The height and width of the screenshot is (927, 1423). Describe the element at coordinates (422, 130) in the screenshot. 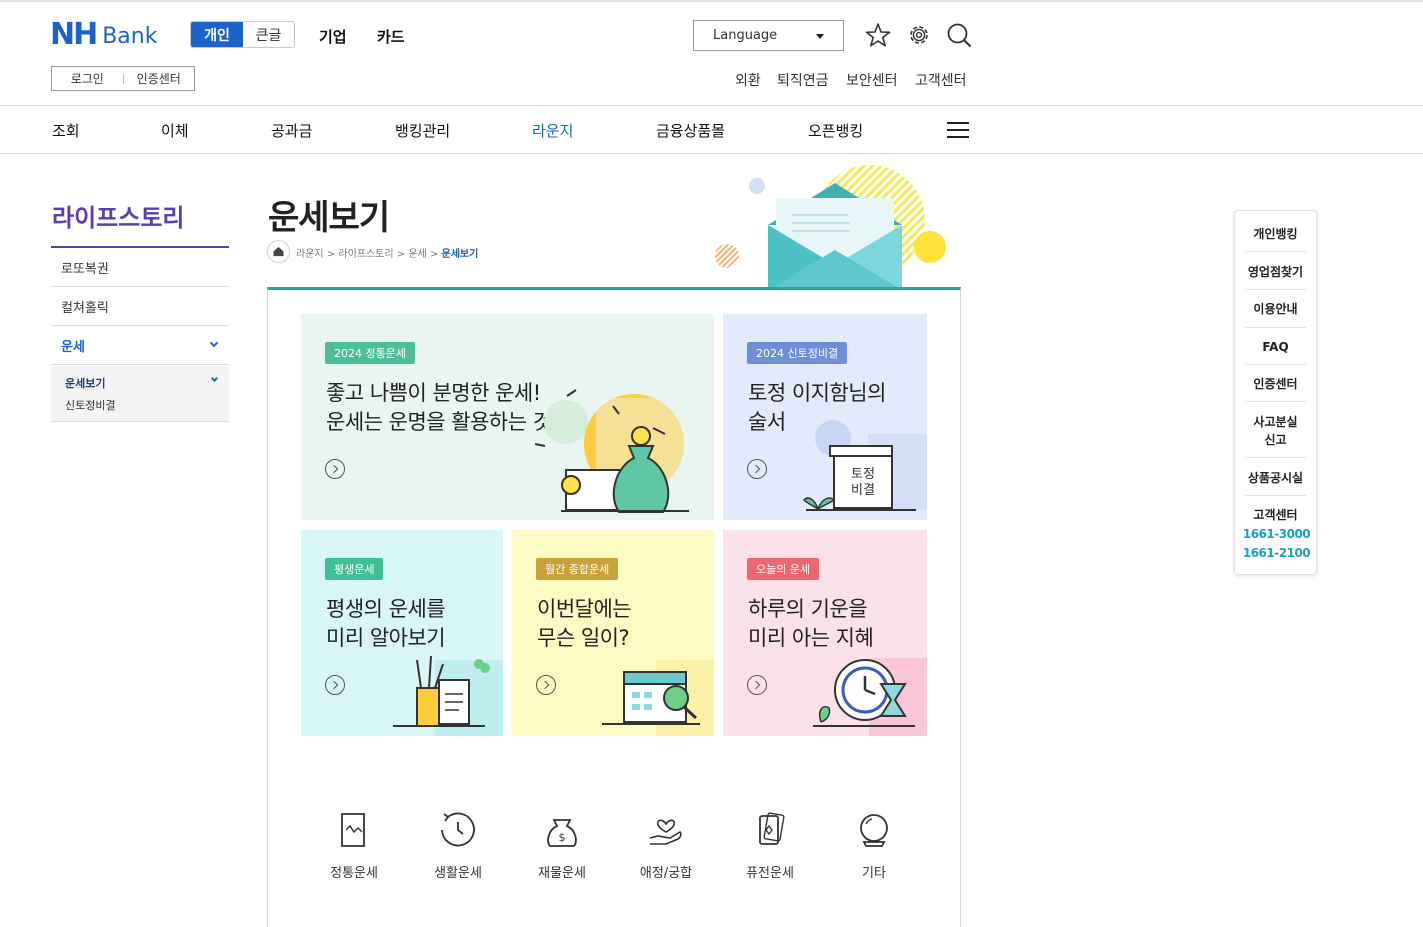

I see `nav-banking-management: 뱅킹관리` at that location.